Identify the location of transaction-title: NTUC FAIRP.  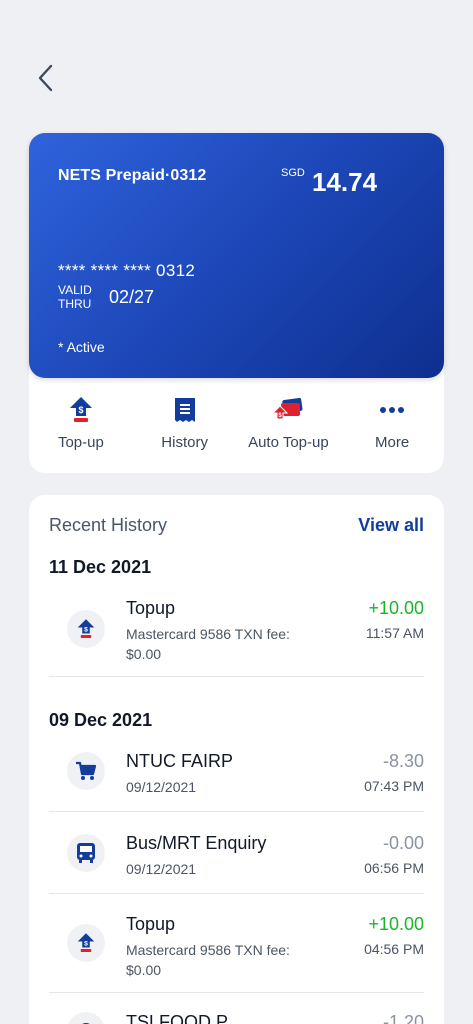
(180, 761).